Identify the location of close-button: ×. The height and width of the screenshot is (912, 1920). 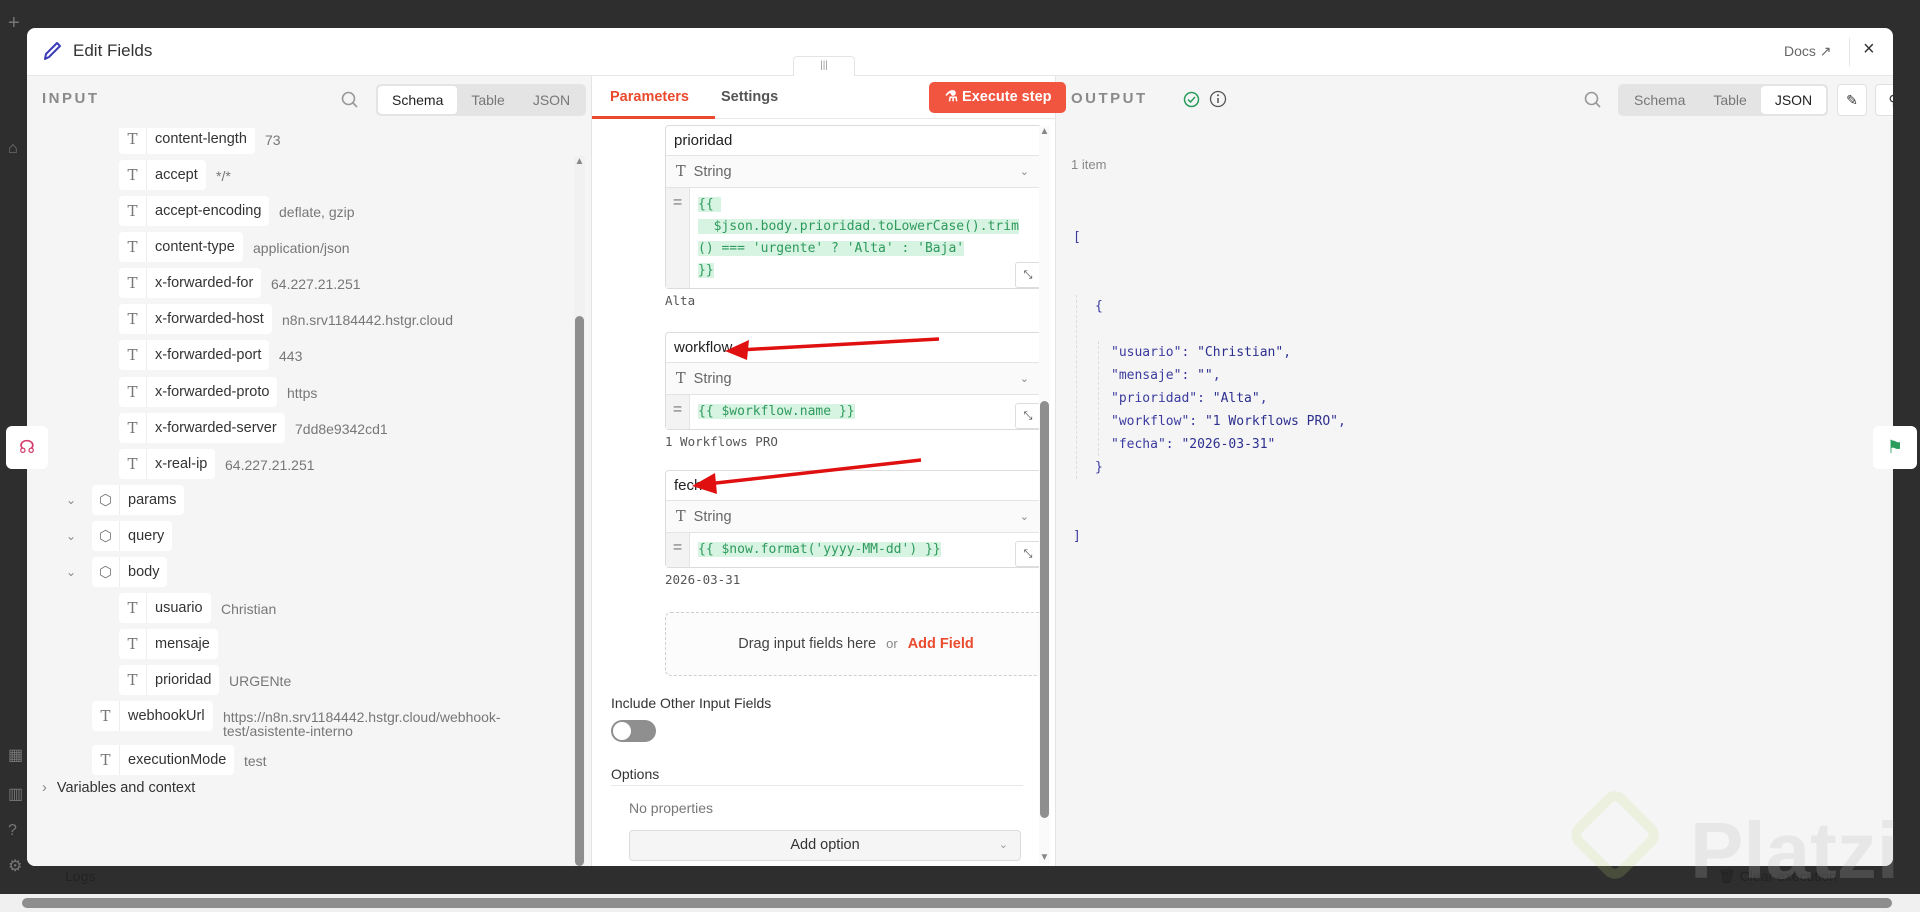
(1869, 49).